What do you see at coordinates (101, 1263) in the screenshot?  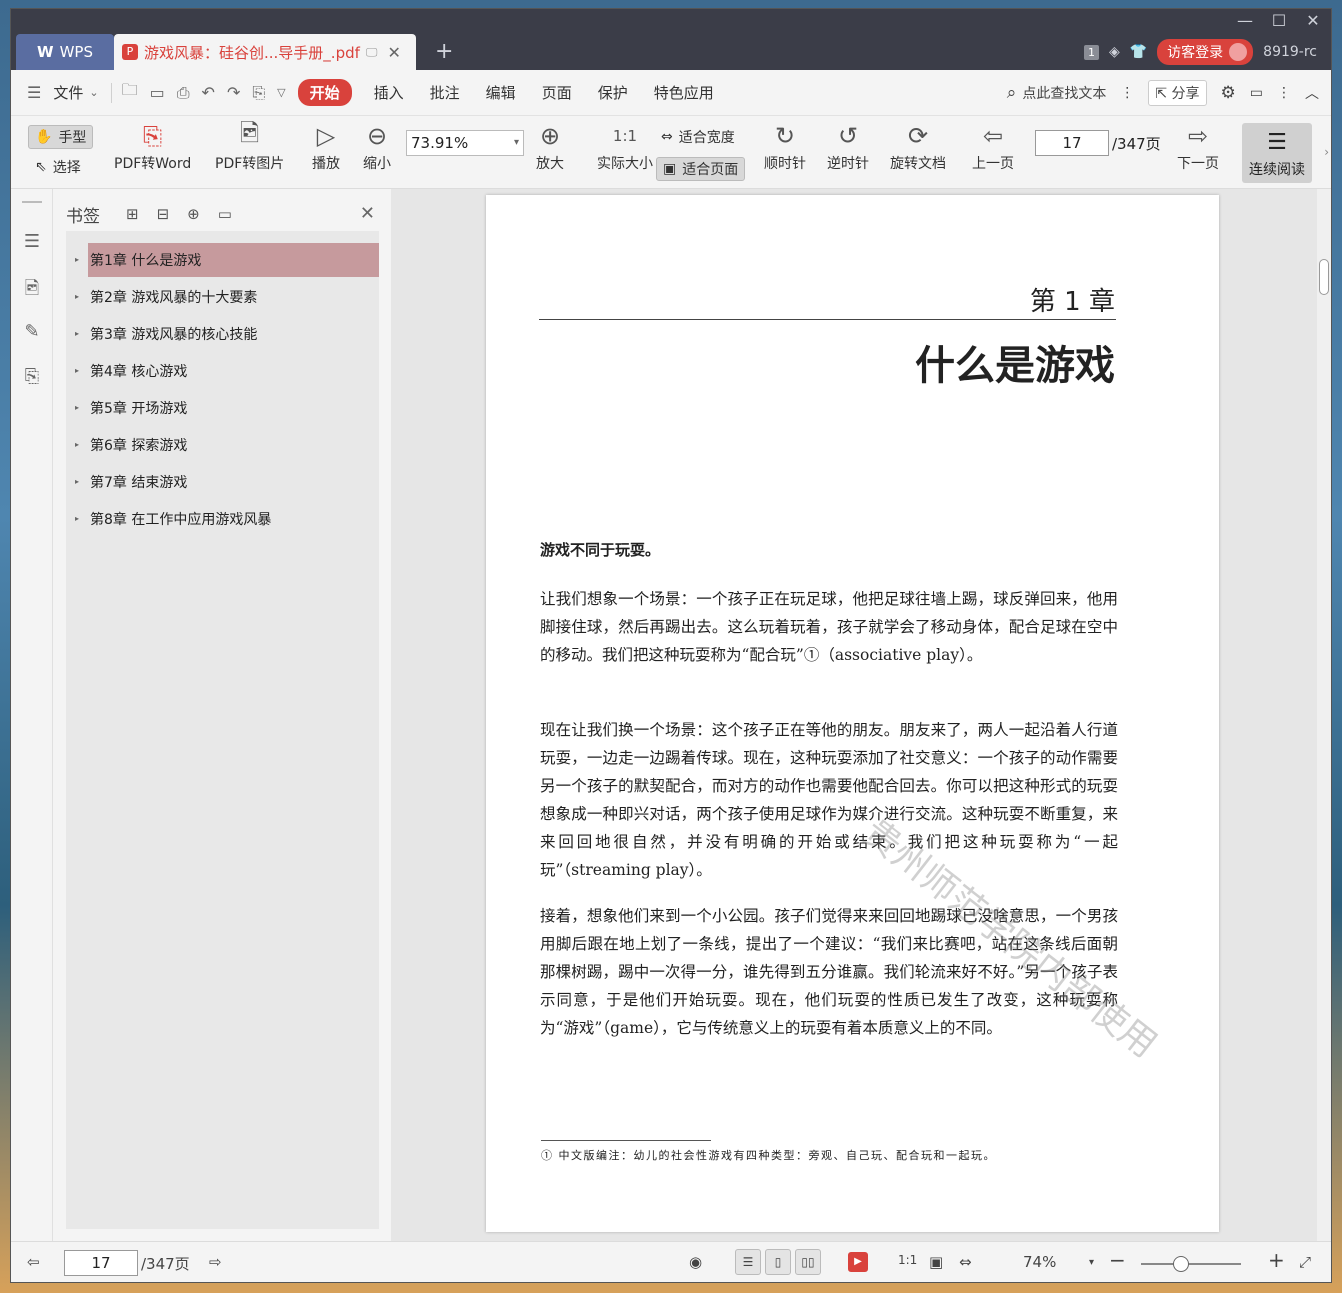 I see `status-page-input: 17` at bounding box center [101, 1263].